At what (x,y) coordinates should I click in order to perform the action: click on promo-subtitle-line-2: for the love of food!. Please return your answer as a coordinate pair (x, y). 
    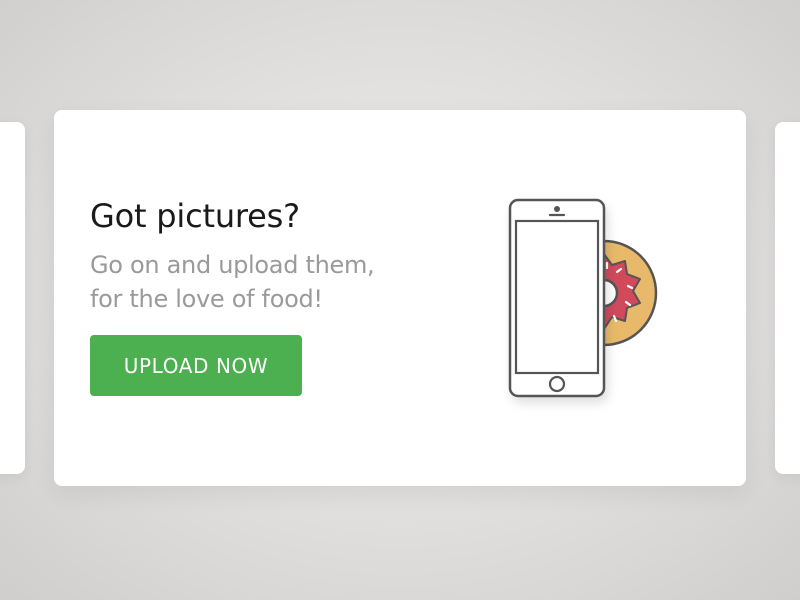
    Looking at the image, I should click on (206, 299).